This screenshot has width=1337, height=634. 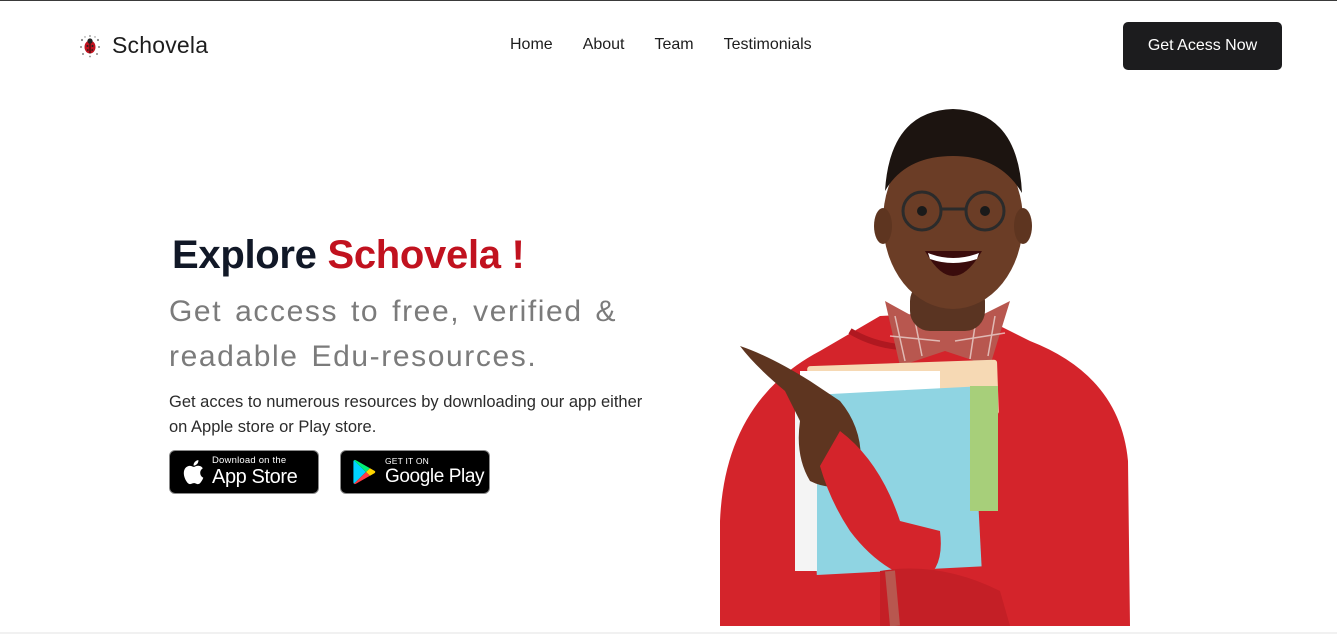 I want to click on google-play-big-label: Google Play, so click(x=435, y=476).